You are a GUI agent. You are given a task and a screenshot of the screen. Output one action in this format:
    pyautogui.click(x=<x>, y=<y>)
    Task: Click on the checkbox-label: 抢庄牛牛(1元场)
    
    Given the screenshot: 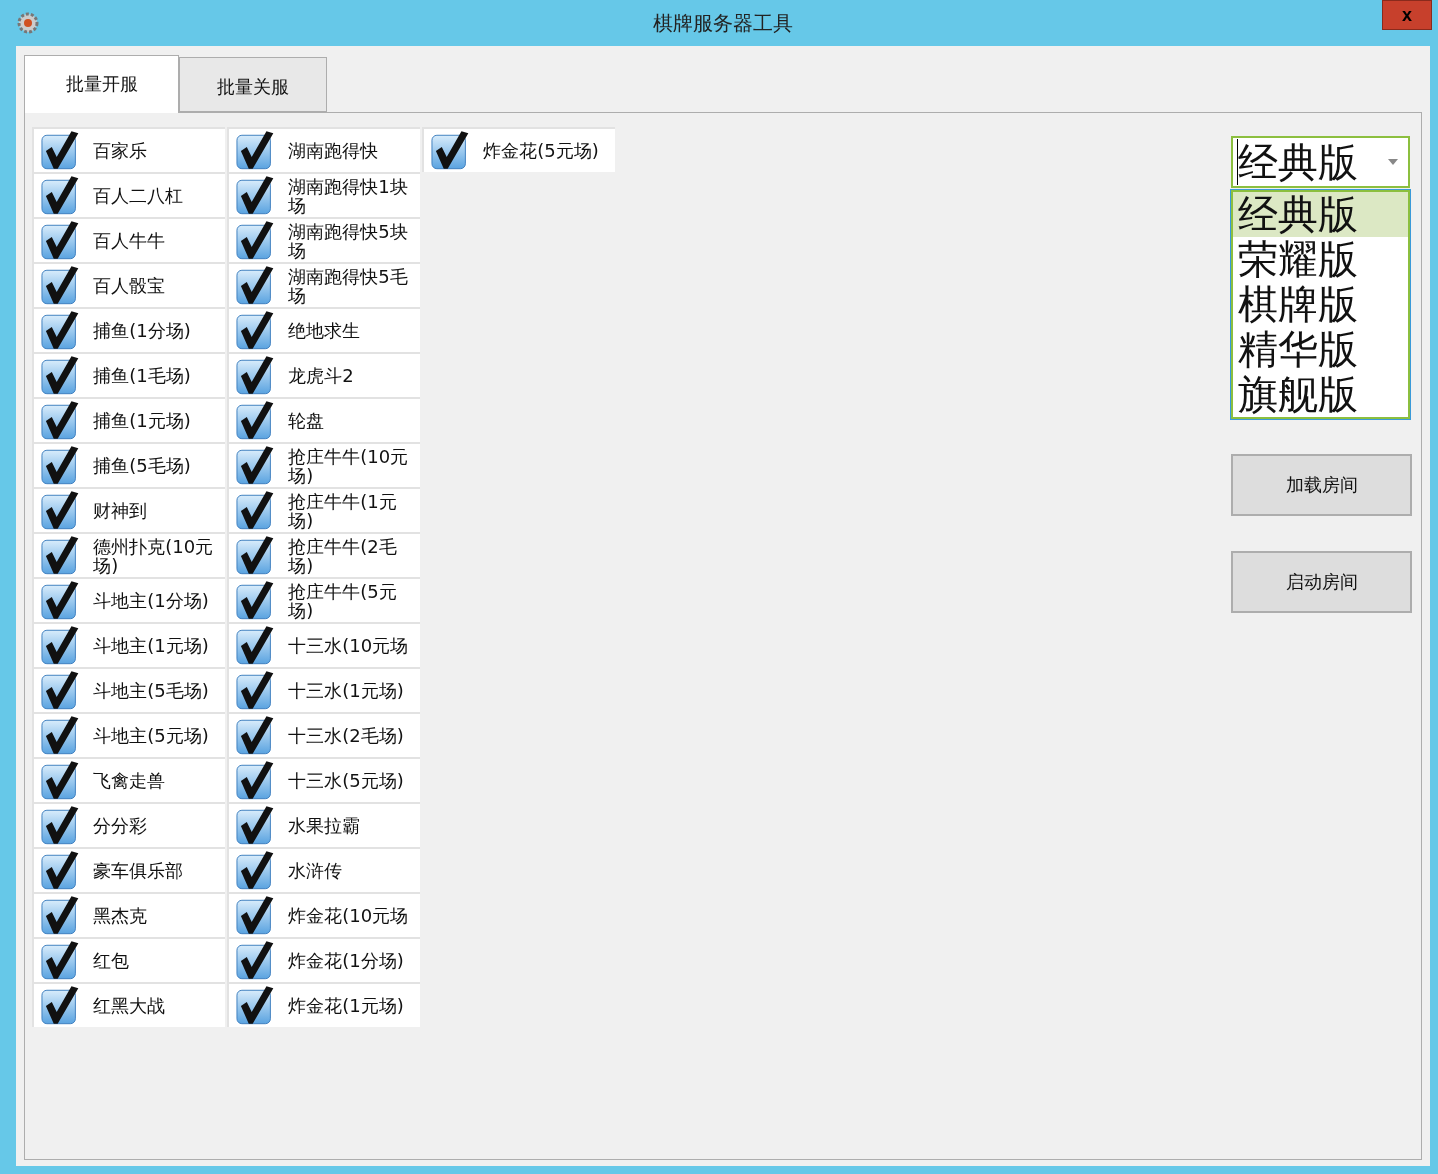 What is the action you would take?
    pyautogui.click(x=343, y=510)
    